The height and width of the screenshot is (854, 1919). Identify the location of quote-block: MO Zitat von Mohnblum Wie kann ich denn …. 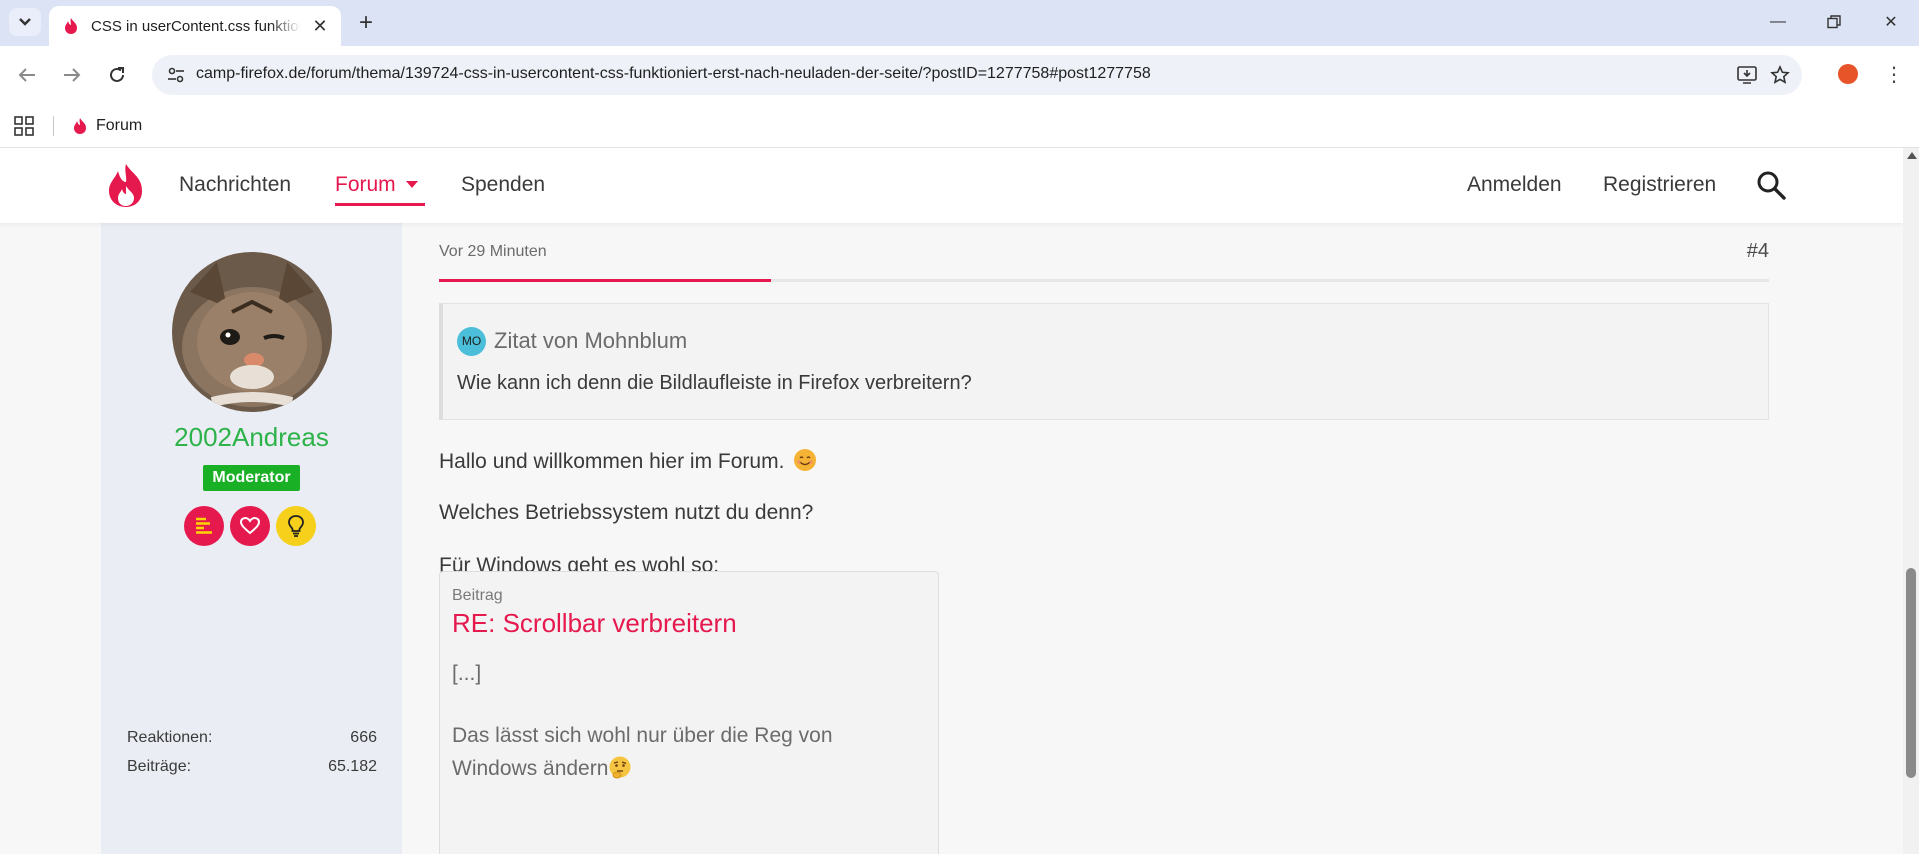
(1104, 361).